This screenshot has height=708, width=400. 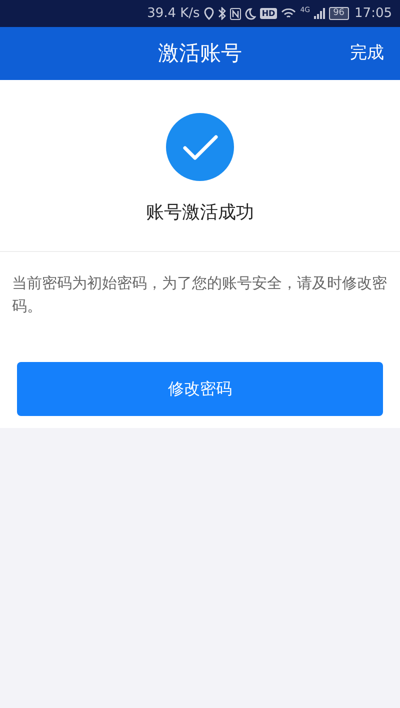 I want to click on location-icon, so click(x=209, y=13).